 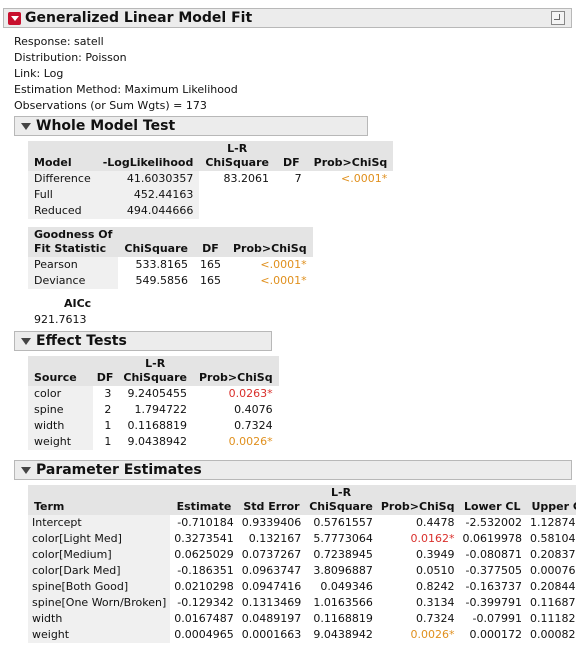 What do you see at coordinates (271, 570) in the screenshot?
I see `cell: 0.0963747` at bounding box center [271, 570].